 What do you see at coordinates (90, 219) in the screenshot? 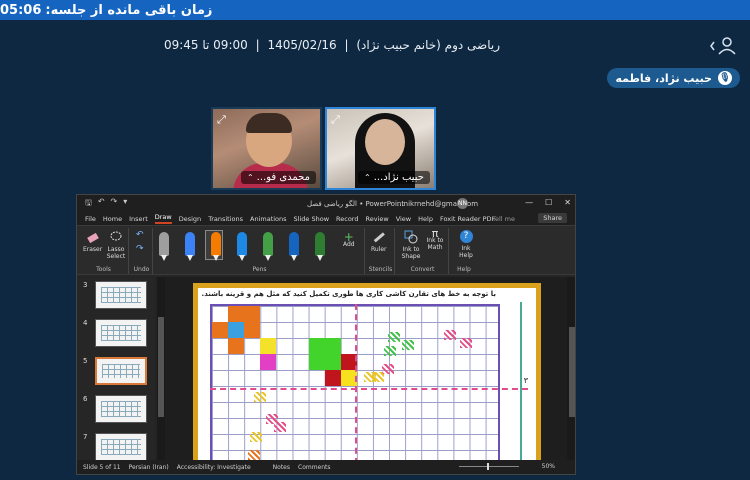
I see `tab-file: File` at bounding box center [90, 219].